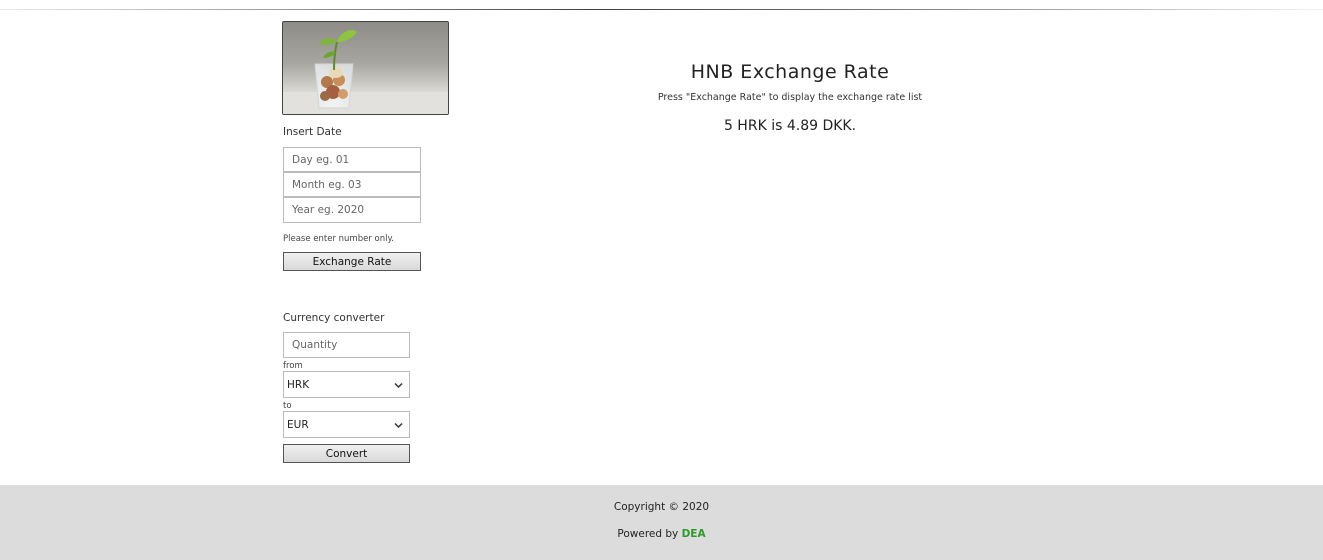  I want to click on exchange-rate-button: Exchange Rate, so click(352, 261).